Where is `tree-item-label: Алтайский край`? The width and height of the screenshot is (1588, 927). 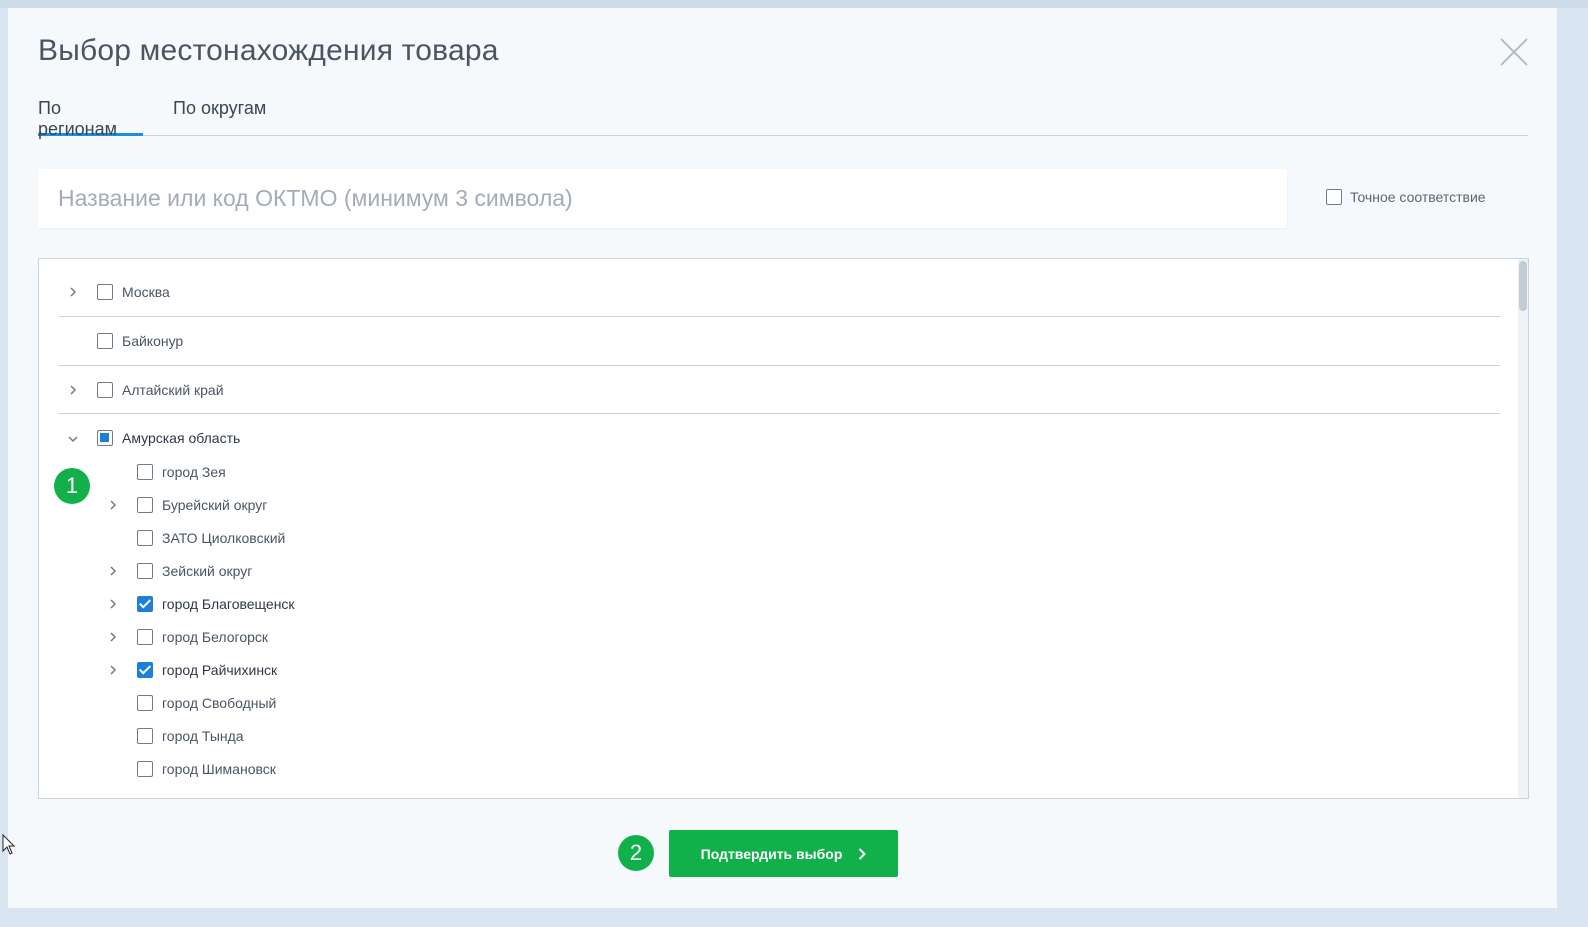
tree-item-label: Алтайский край is located at coordinates (173, 390).